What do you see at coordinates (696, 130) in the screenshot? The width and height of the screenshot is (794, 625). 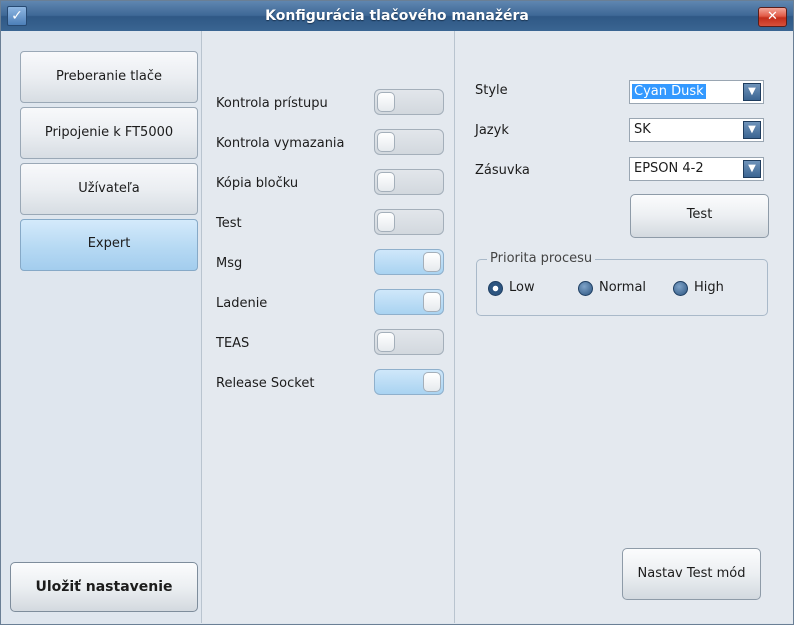 I see `language-select: SK ▼` at bounding box center [696, 130].